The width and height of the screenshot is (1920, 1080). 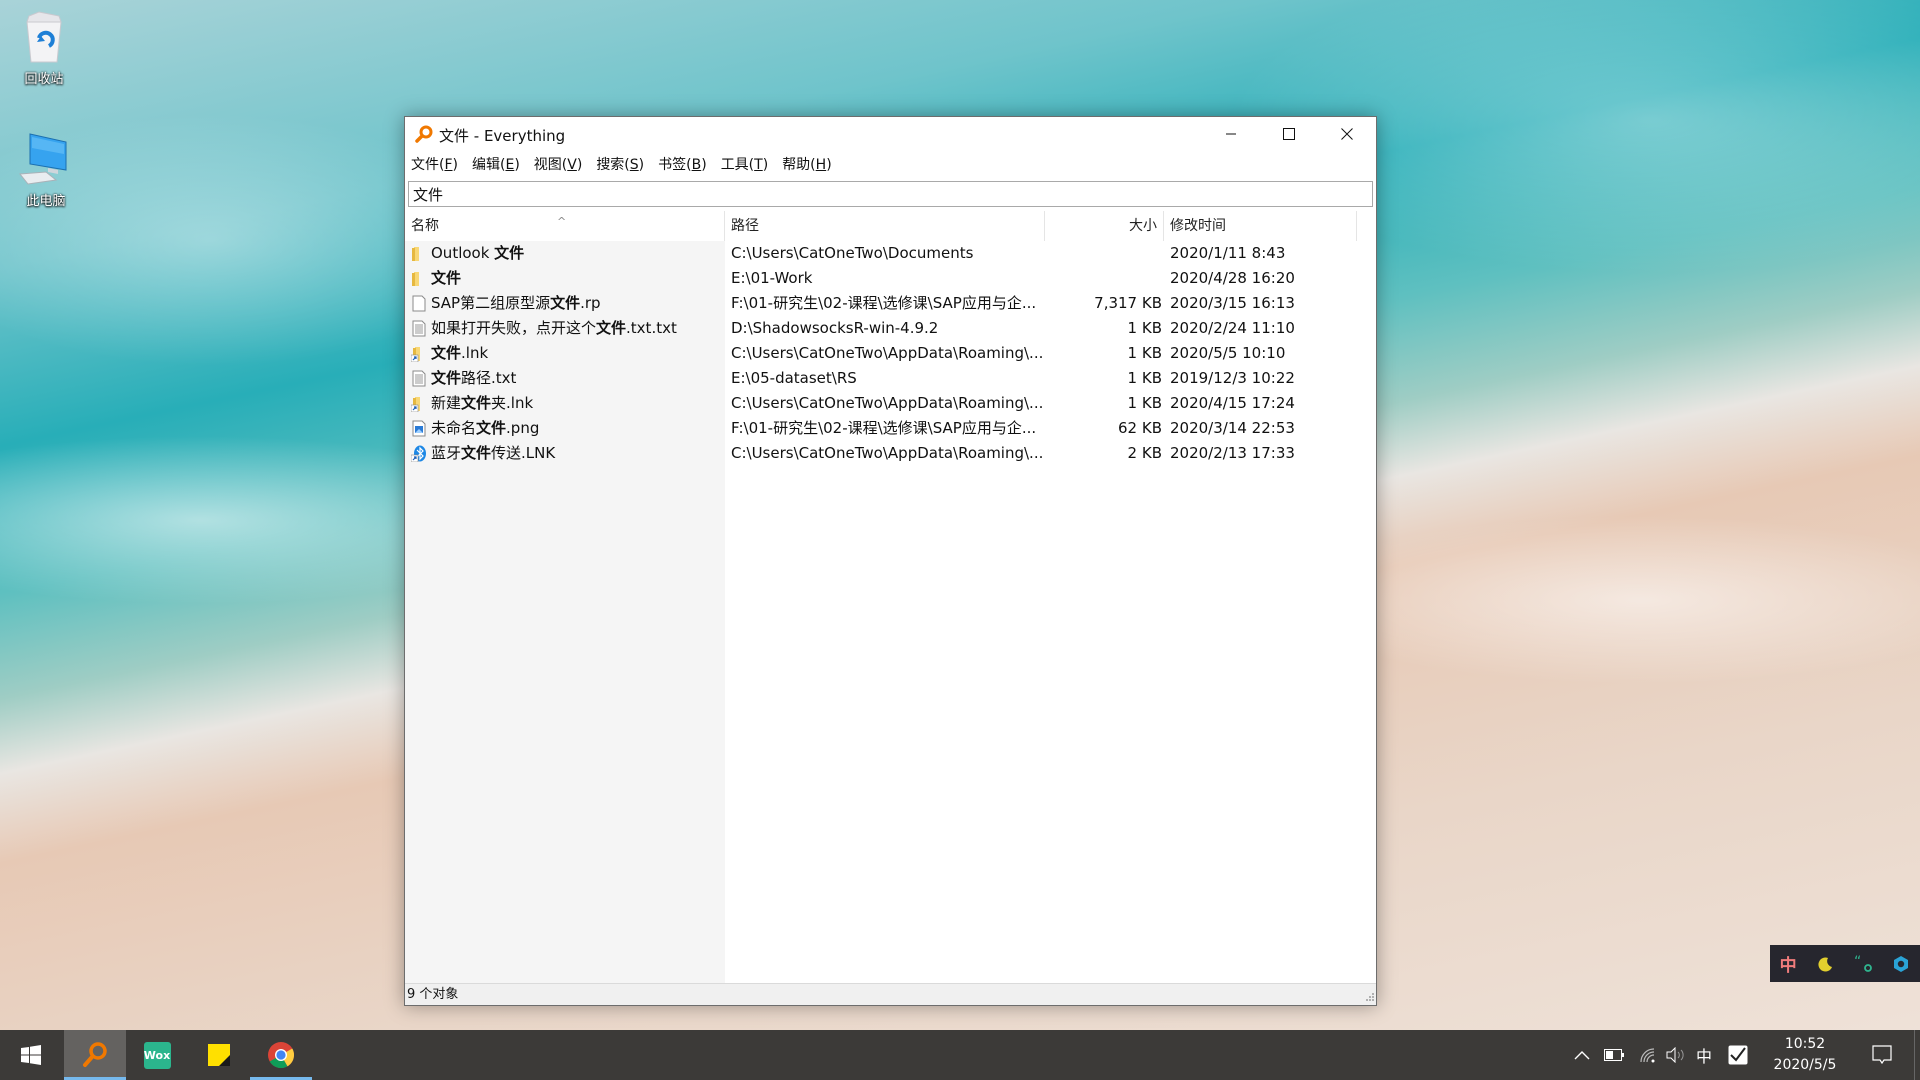 I want to click on taskbar-app-everything, so click(x=95, y=1055).